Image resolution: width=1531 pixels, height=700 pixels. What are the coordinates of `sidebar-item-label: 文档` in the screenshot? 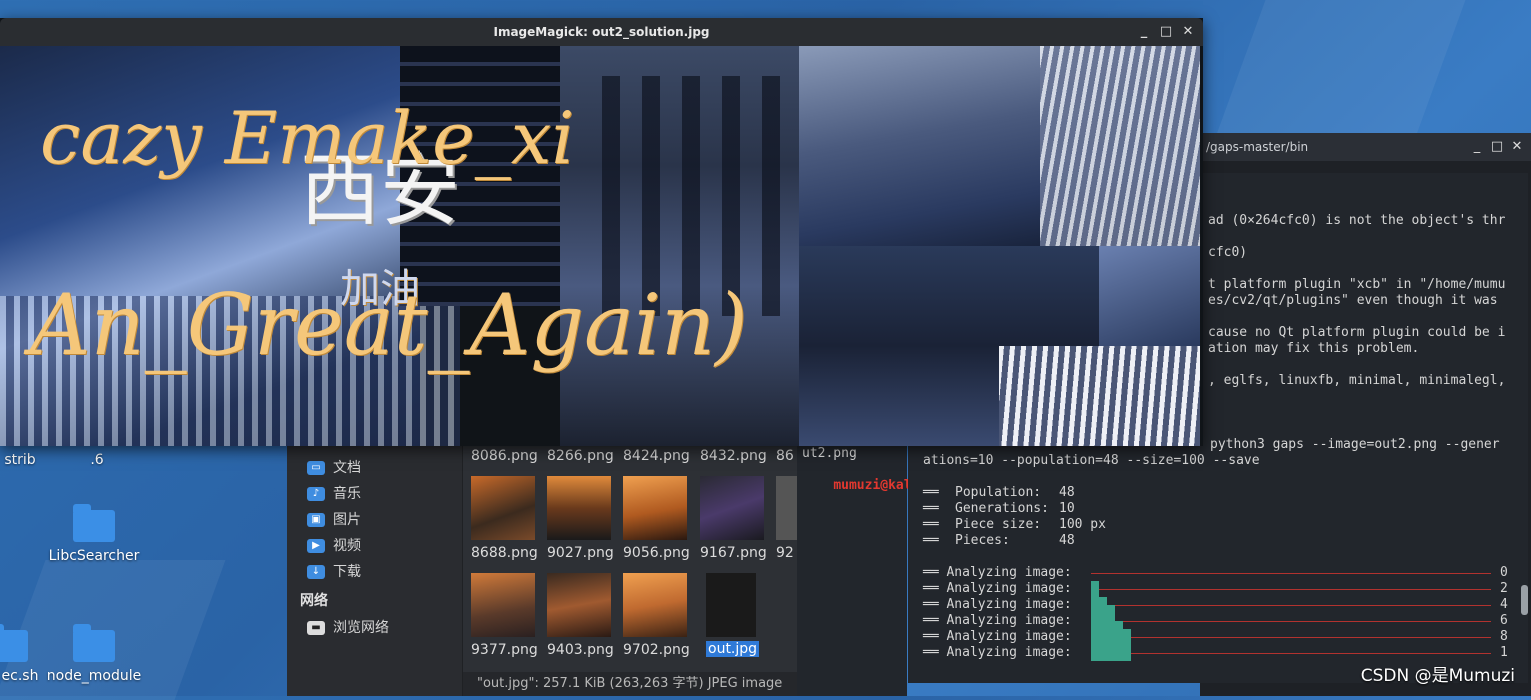 It's located at (347, 468).